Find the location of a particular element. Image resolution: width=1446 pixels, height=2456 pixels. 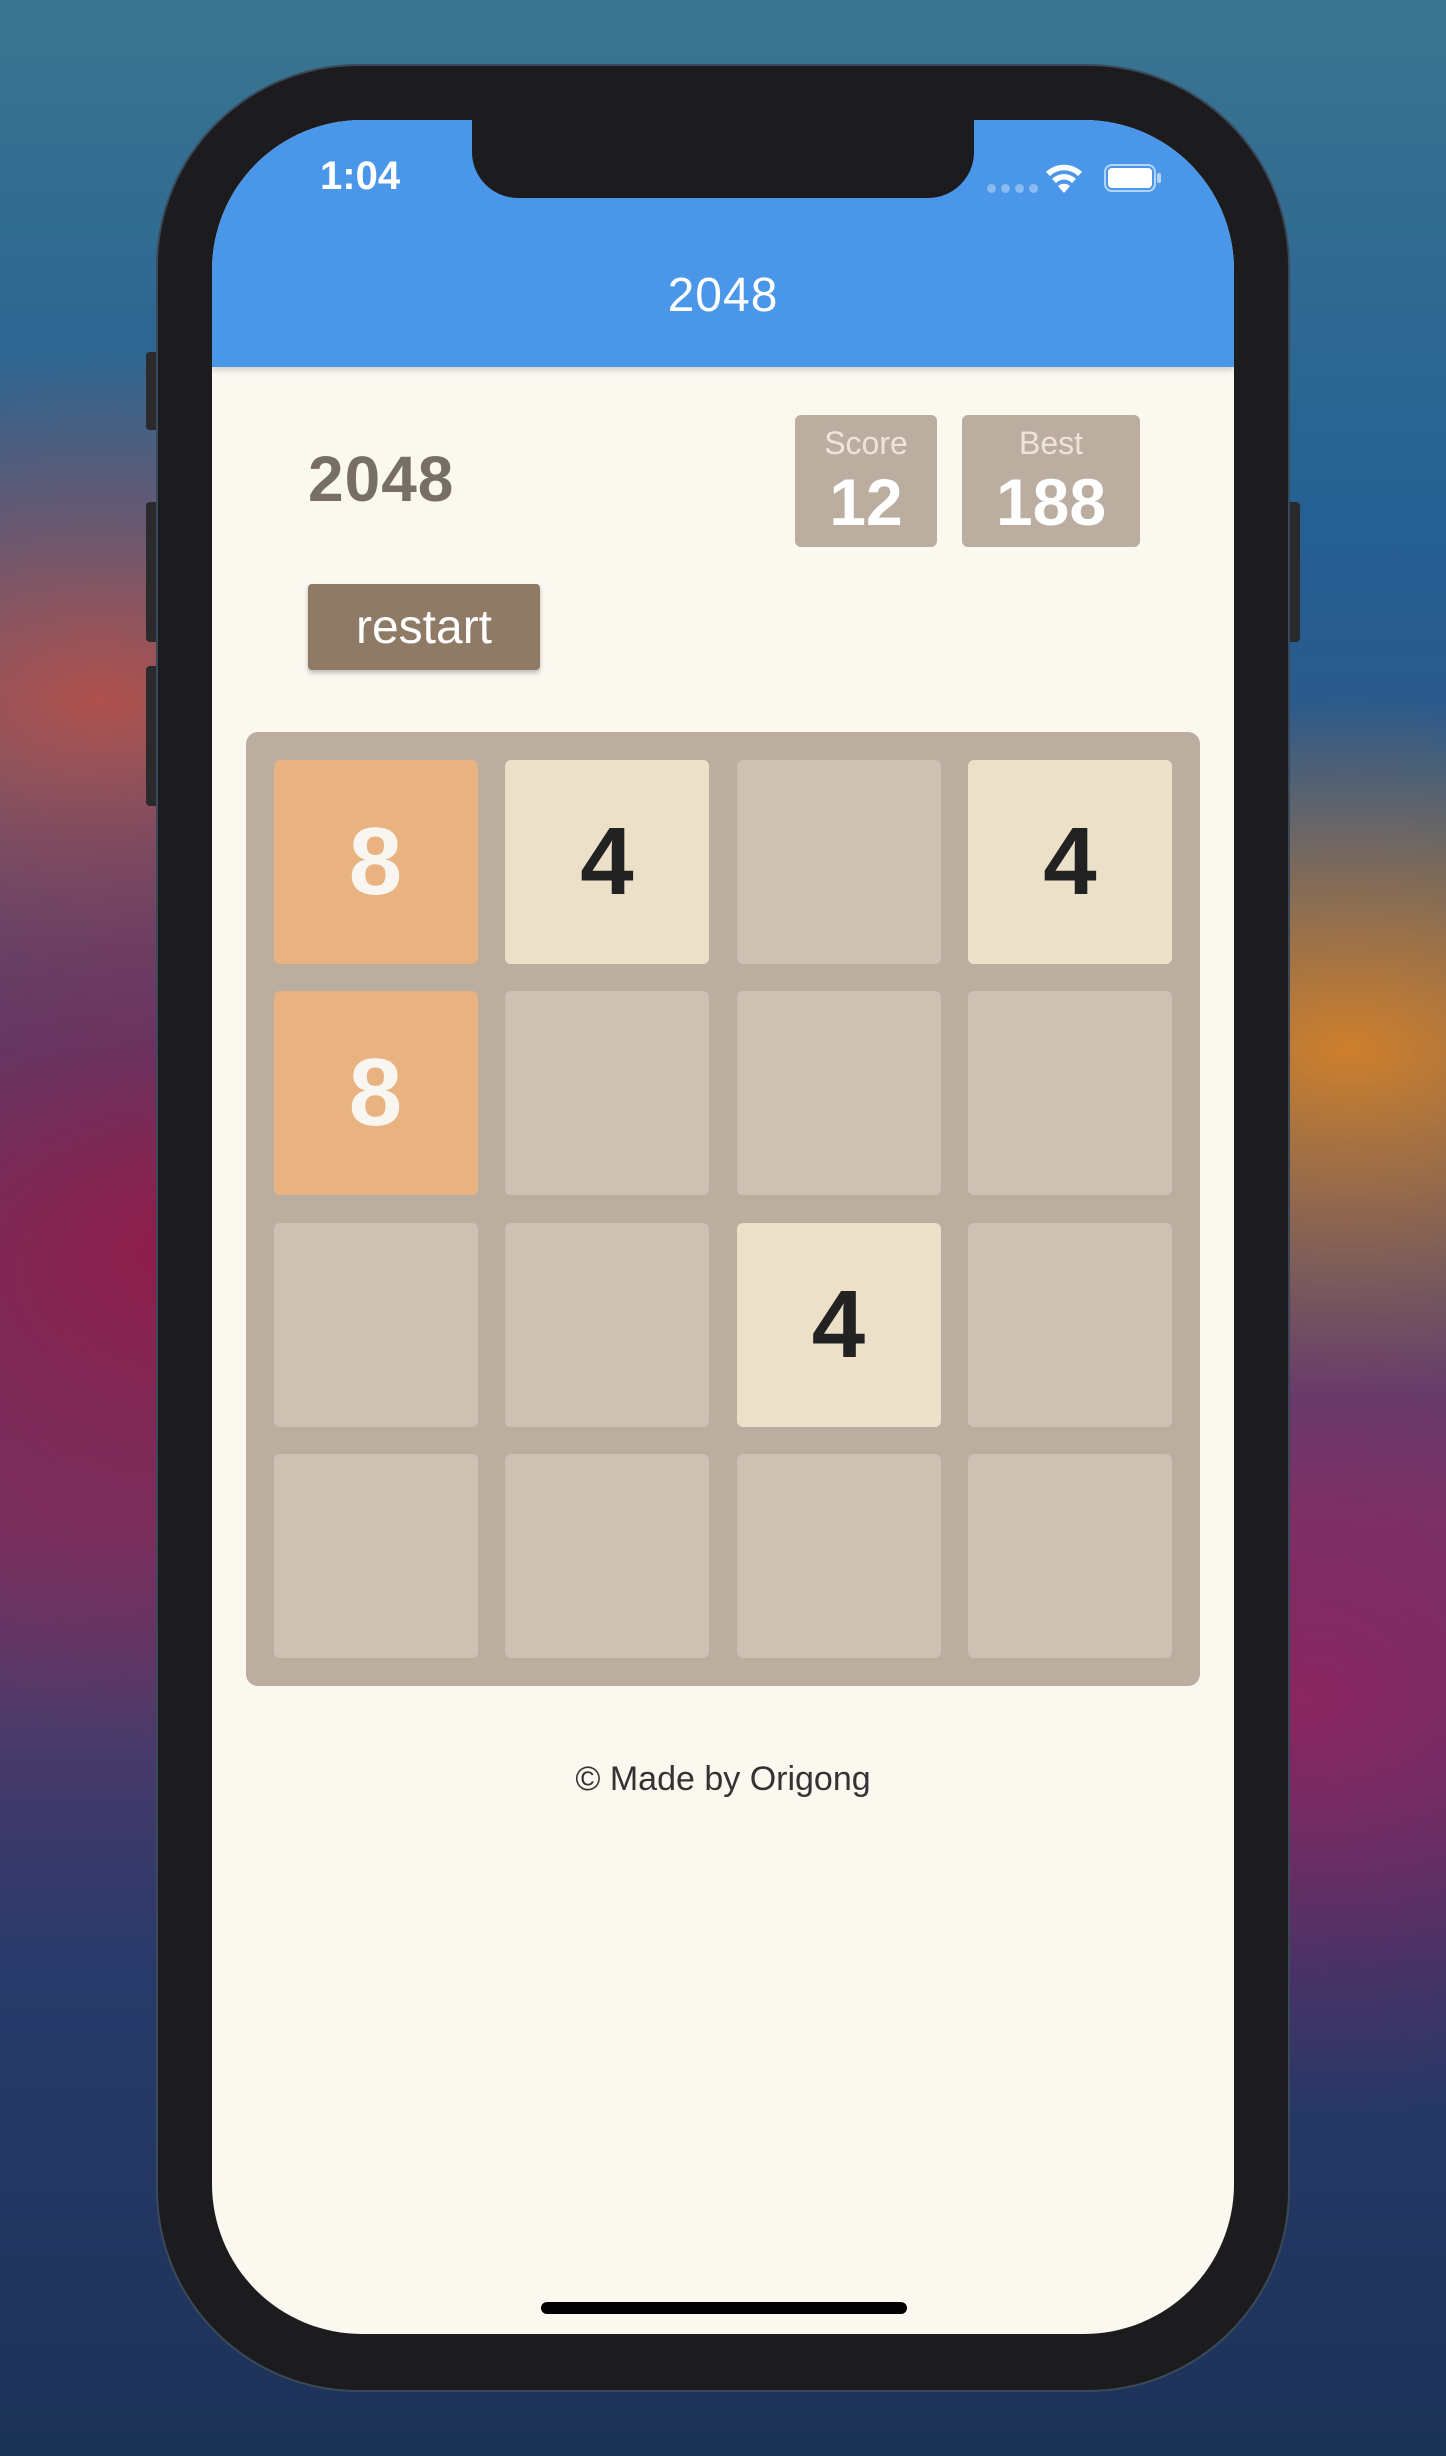

power-button is located at coordinates (1293, 572).